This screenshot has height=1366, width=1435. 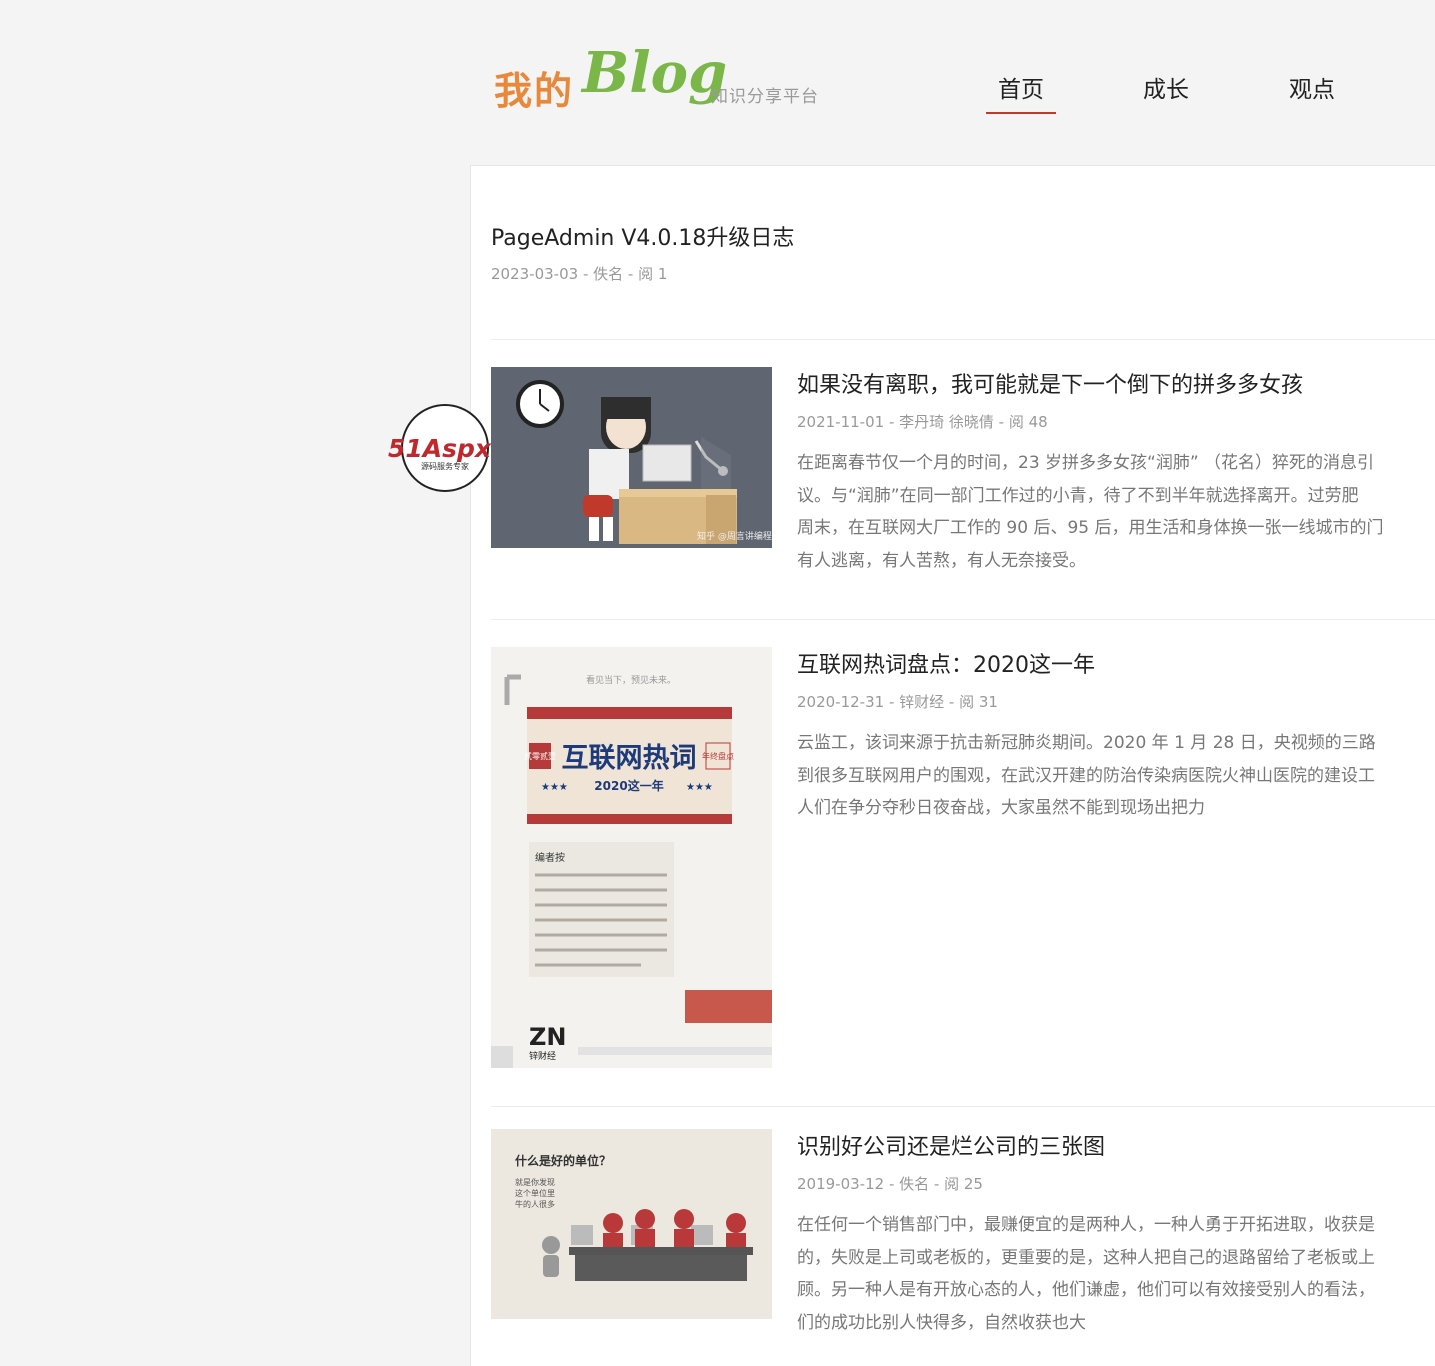 I want to click on illus-line: 就是你发现, so click(x=535, y=1182).